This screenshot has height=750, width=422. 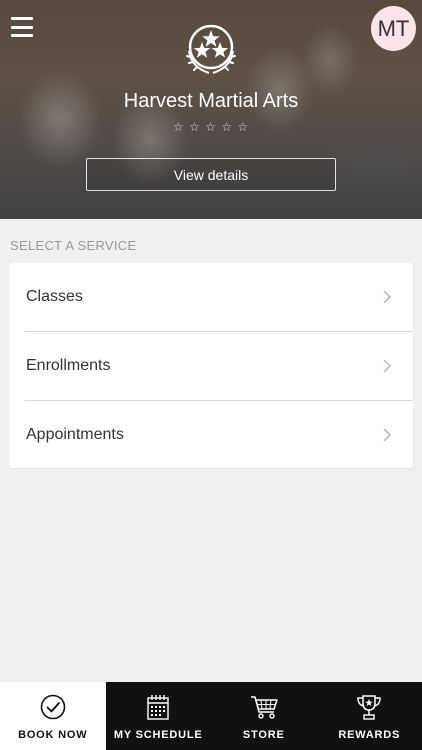 What do you see at coordinates (264, 707) in the screenshot?
I see `cart-icon` at bounding box center [264, 707].